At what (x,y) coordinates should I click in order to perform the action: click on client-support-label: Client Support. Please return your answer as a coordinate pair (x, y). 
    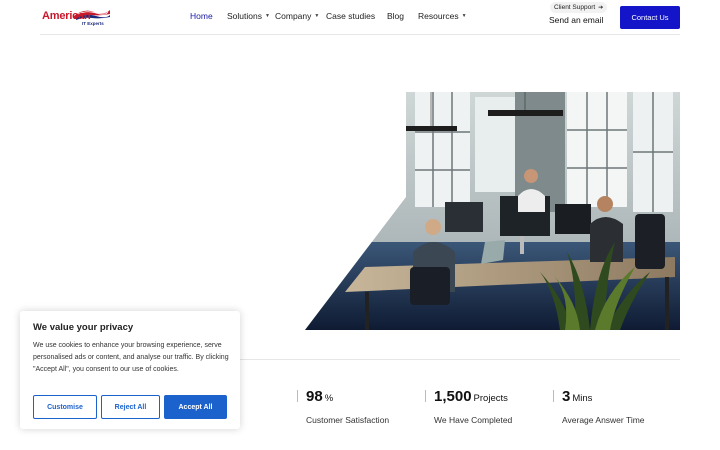
    Looking at the image, I should click on (575, 7).